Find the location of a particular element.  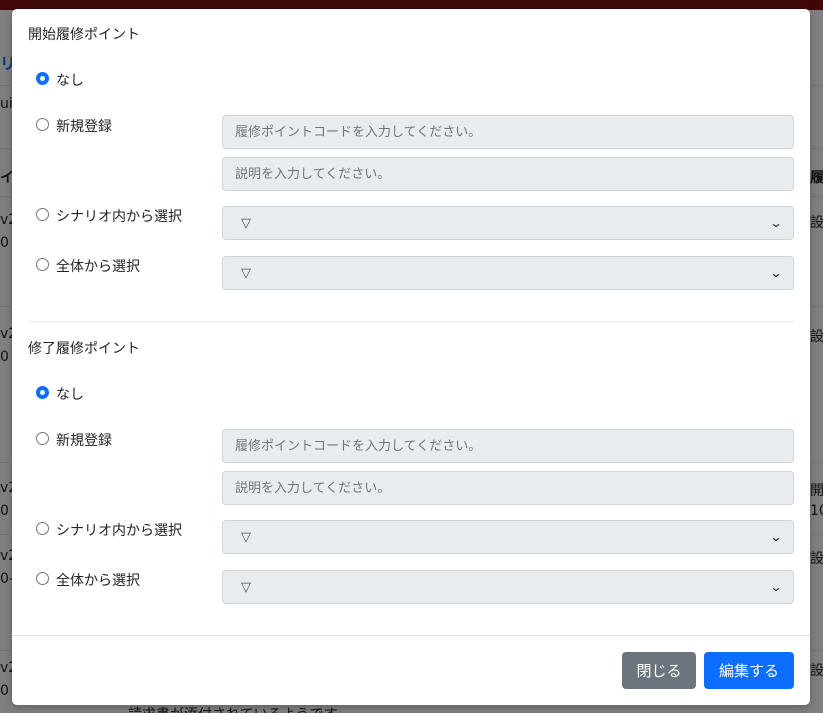

start-scenario-select: ▽ ⌄ is located at coordinates (508, 223).